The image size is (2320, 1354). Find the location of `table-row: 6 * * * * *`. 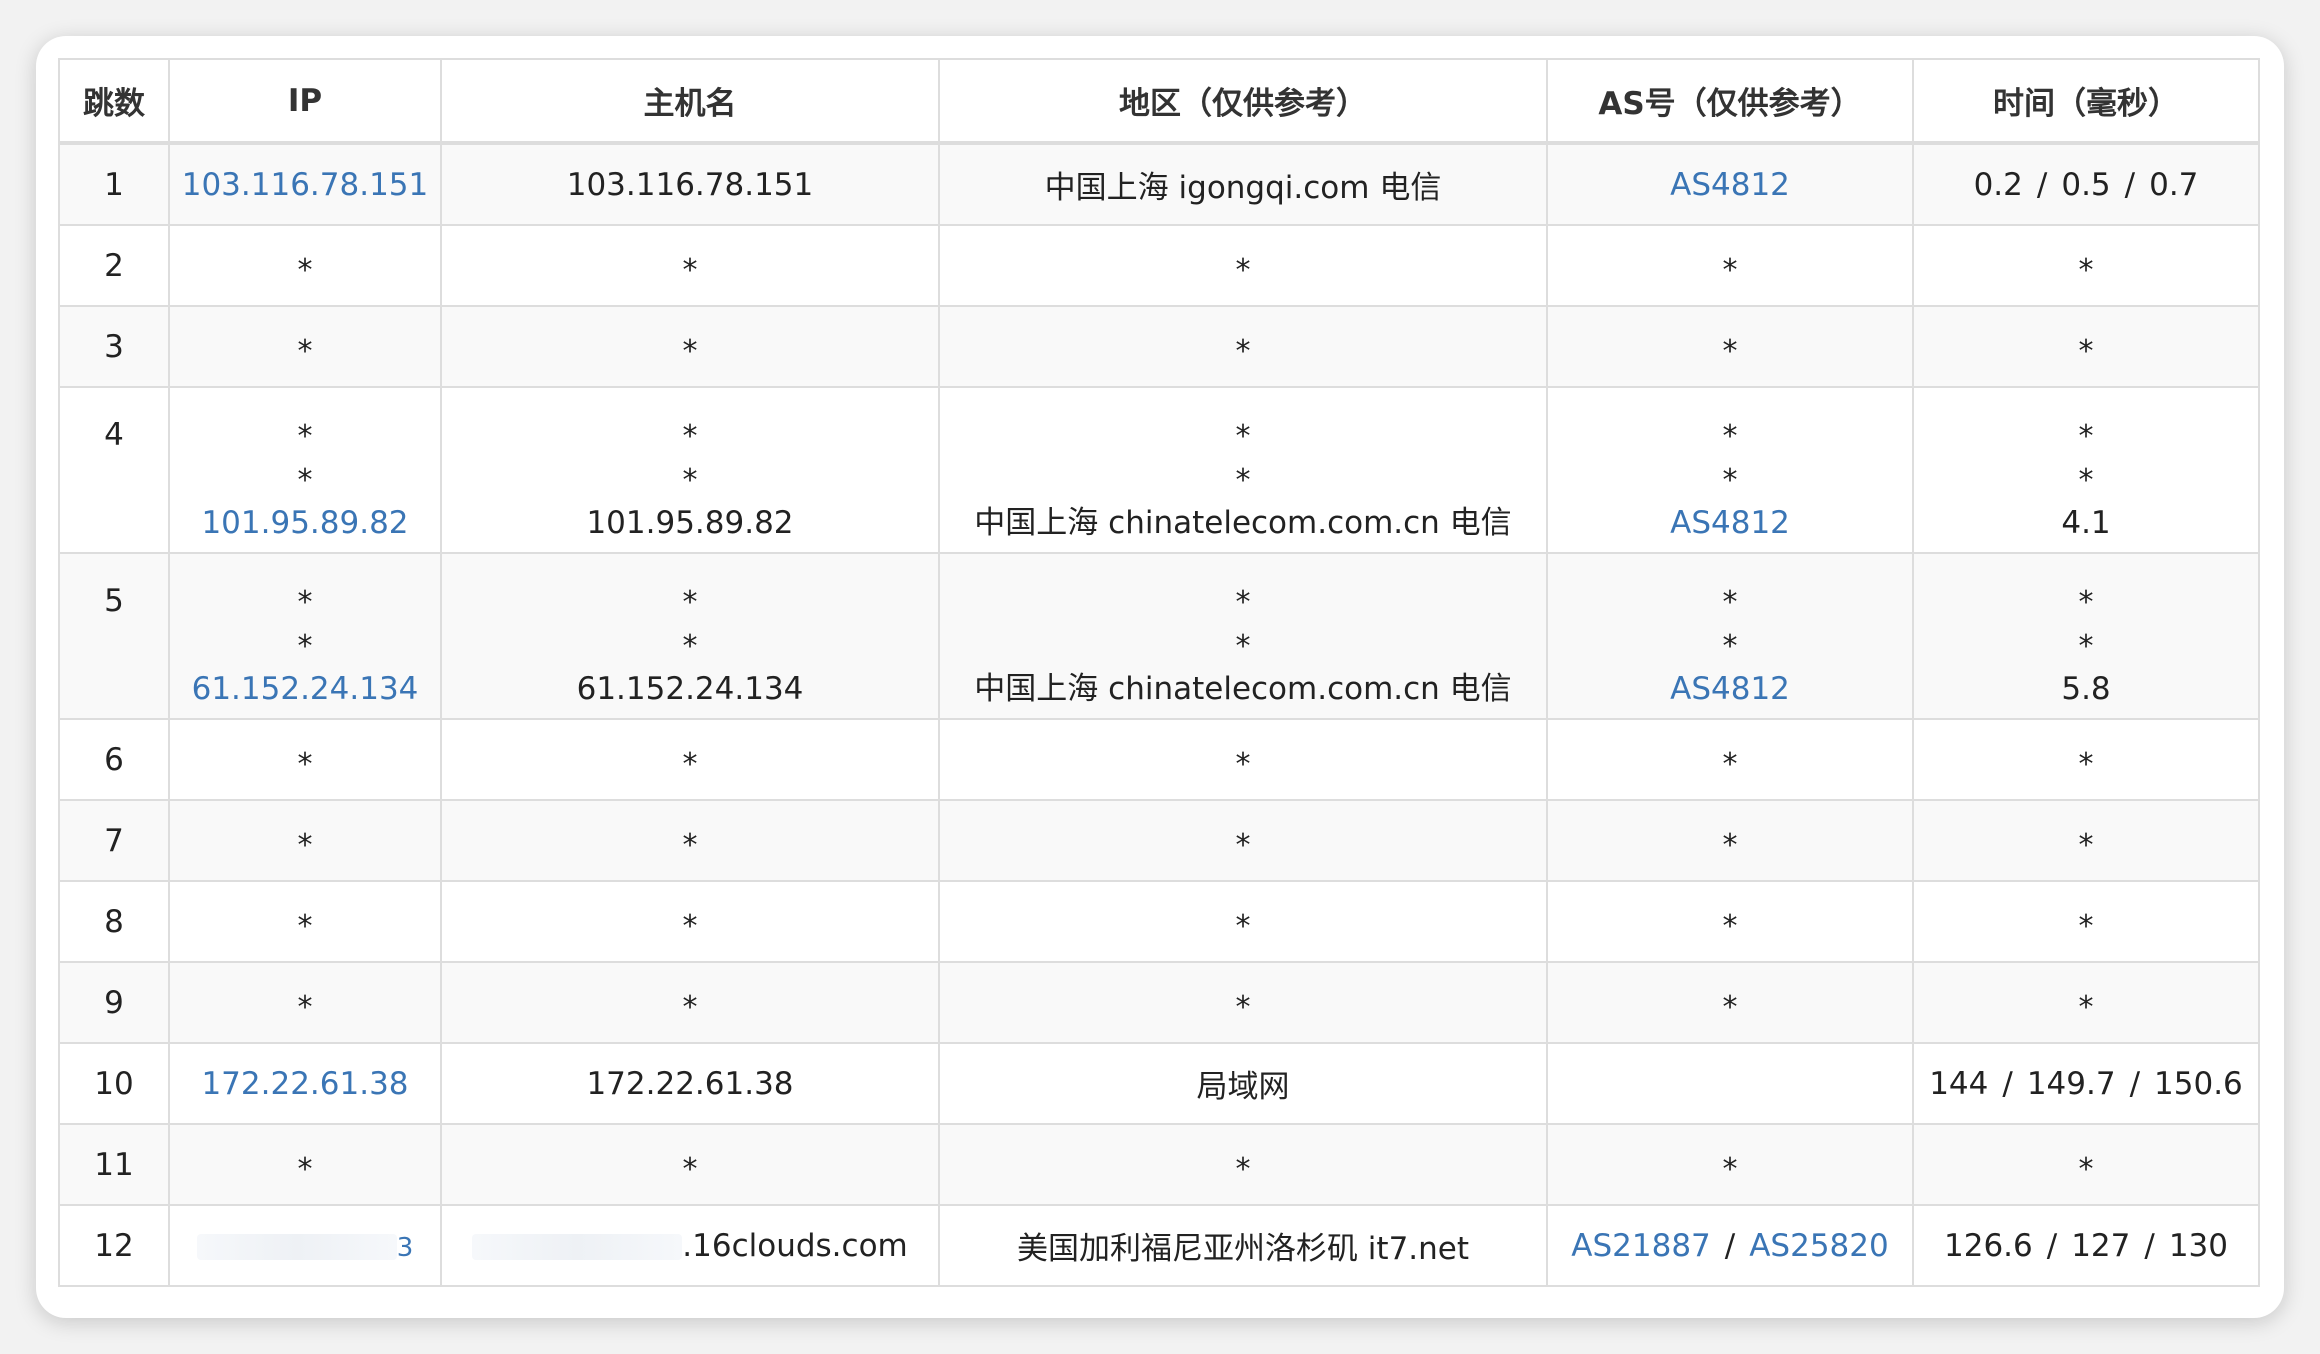

table-row: 6 * * * * * is located at coordinates (1159, 759).